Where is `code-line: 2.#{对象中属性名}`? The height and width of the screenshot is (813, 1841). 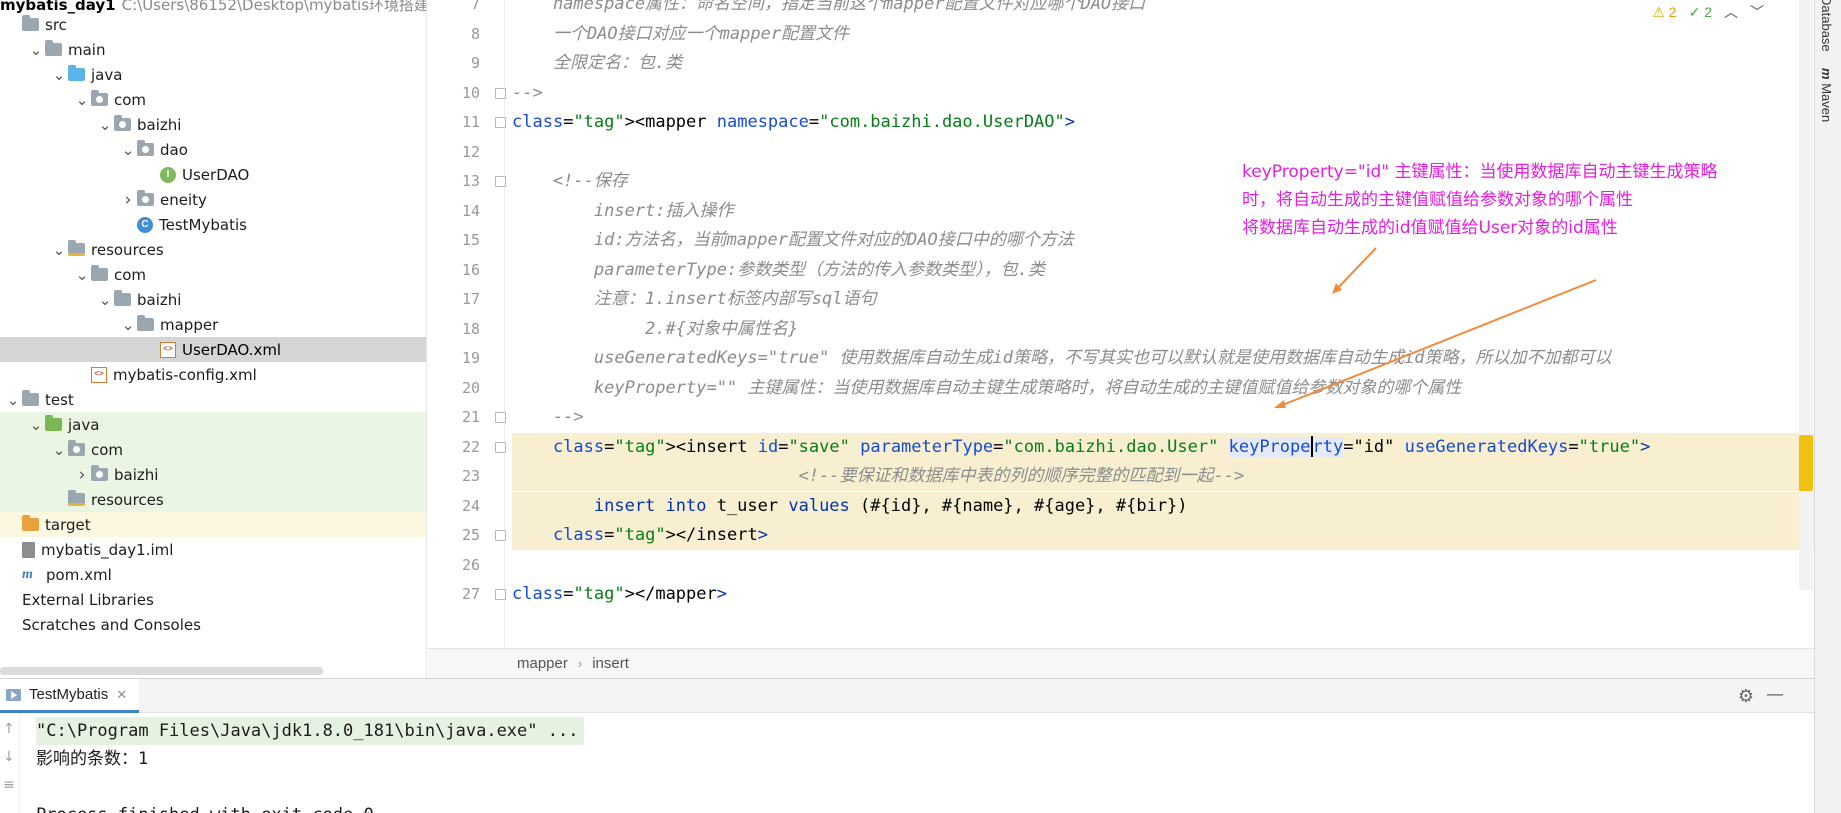
code-line: 2.#{对象中属性名} is located at coordinates (1163, 329).